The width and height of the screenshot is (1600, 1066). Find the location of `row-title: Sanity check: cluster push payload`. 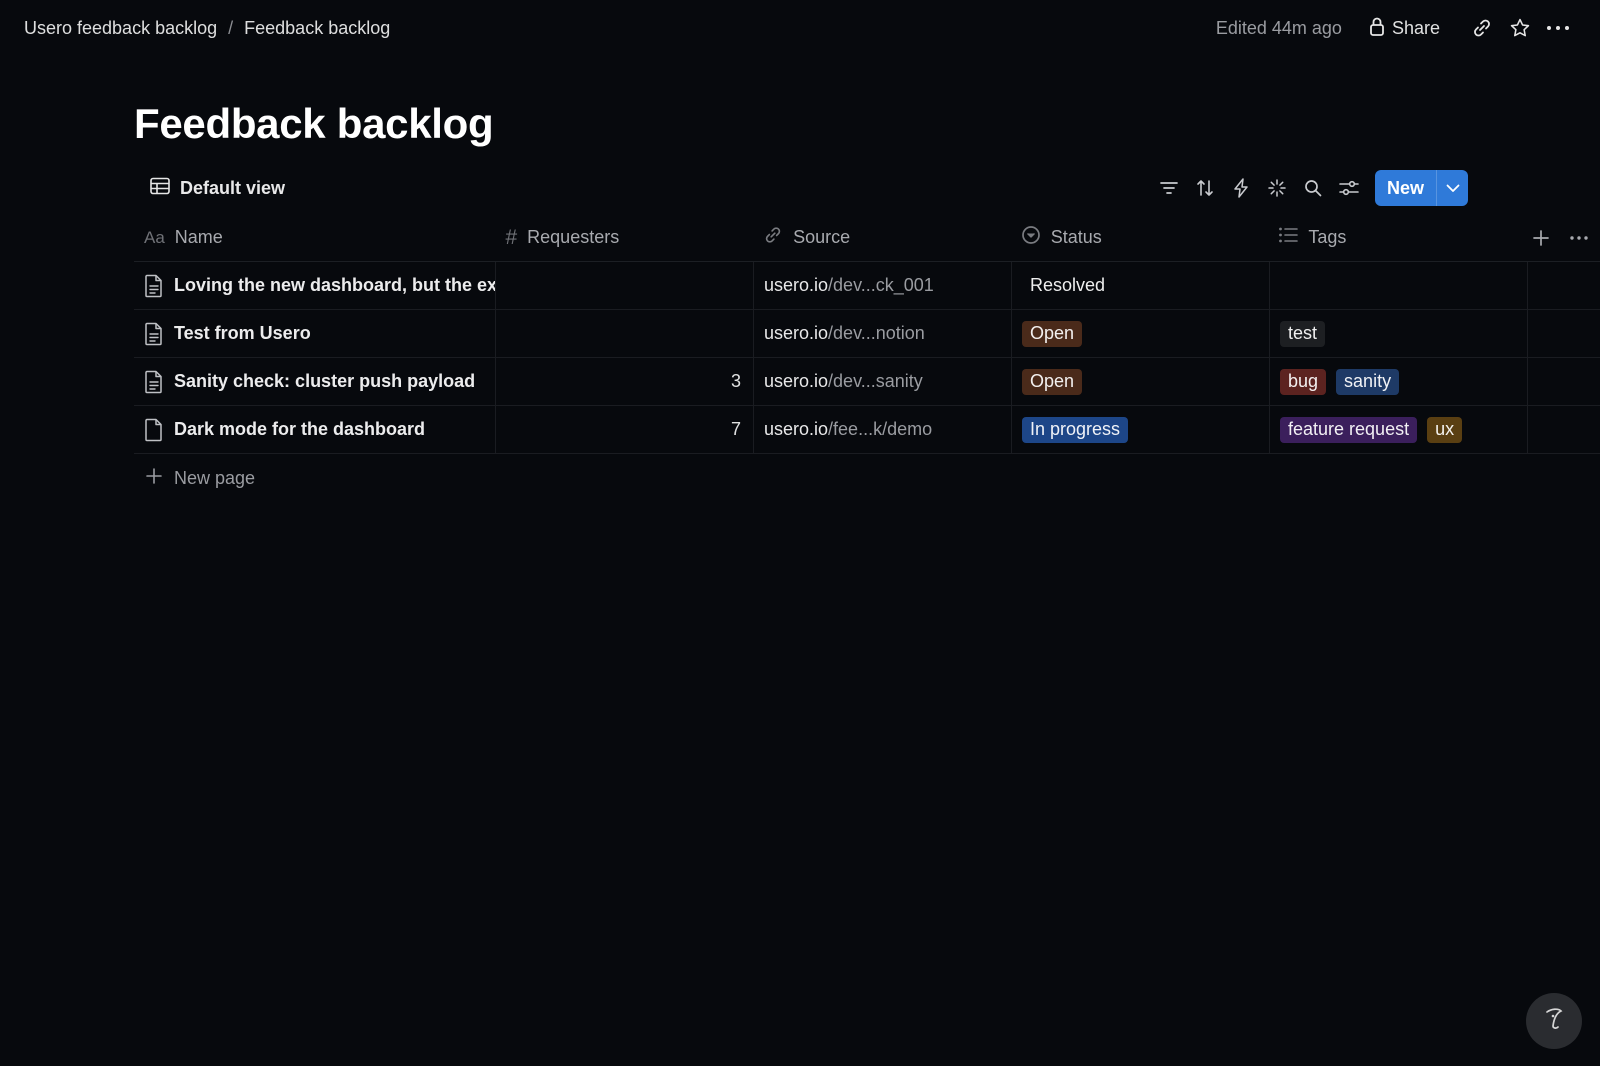

row-title: Sanity check: cluster push payload is located at coordinates (325, 381).